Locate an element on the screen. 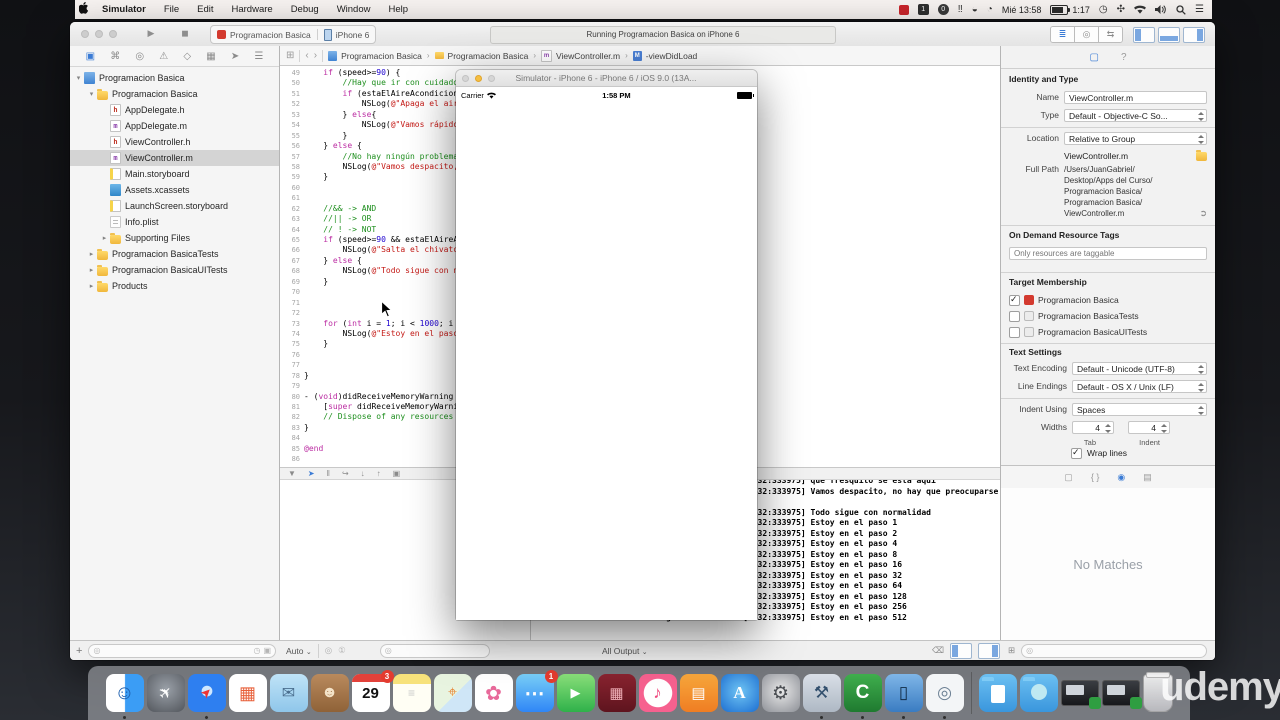 This screenshot has width=1280, height=720. breakpoints-toggle-button: ➤ is located at coordinates (311, 473).